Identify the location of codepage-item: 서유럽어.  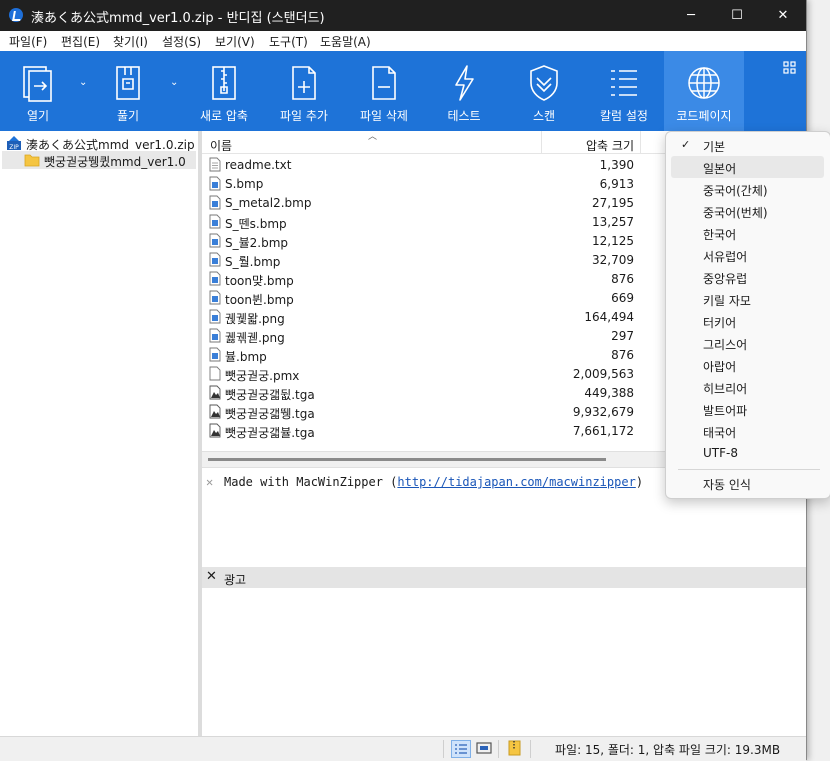
(747, 255).